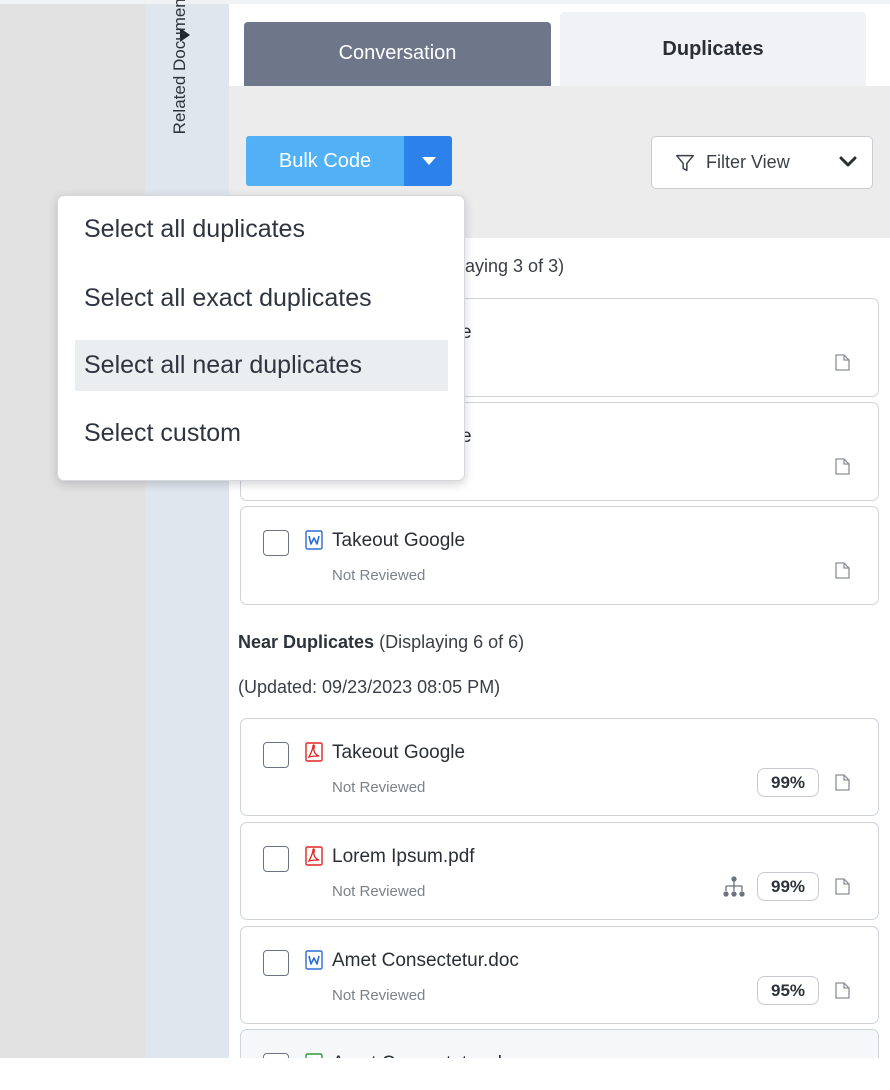 The height and width of the screenshot is (1090, 890). I want to click on menu-item-select-all-exact-duplicates: Select all exact duplicates, so click(261, 298).